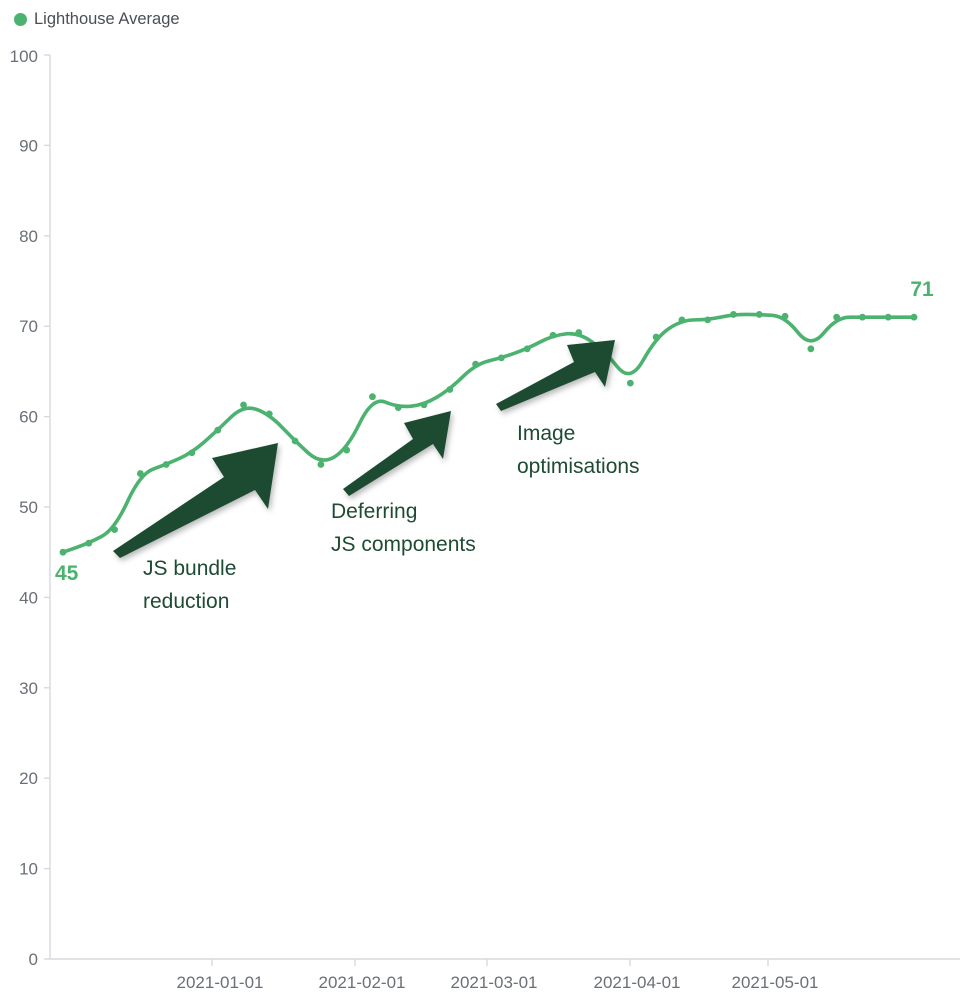  Describe the element at coordinates (220, 982) in the screenshot. I see `x-tick-label: 2021-01-01` at that location.